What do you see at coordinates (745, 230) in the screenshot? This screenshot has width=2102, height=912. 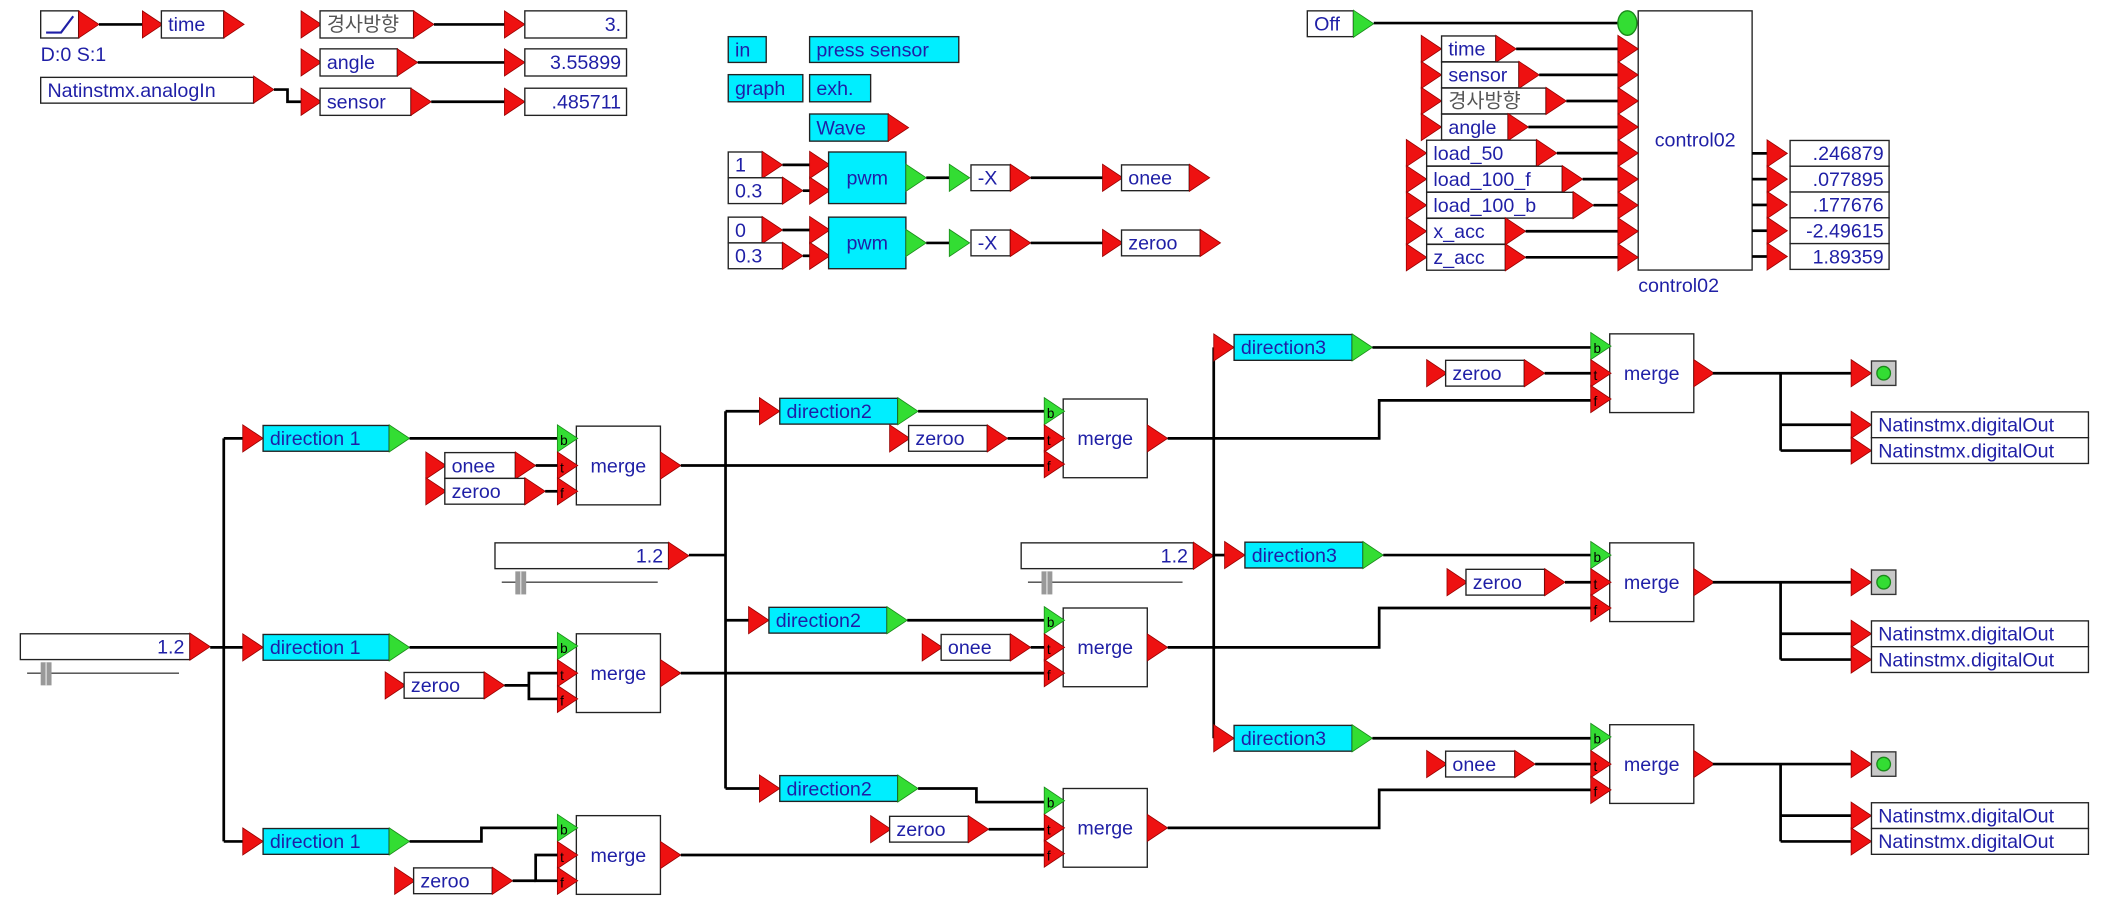 I see `pwm-constant-input: 0` at bounding box center [745, 230].